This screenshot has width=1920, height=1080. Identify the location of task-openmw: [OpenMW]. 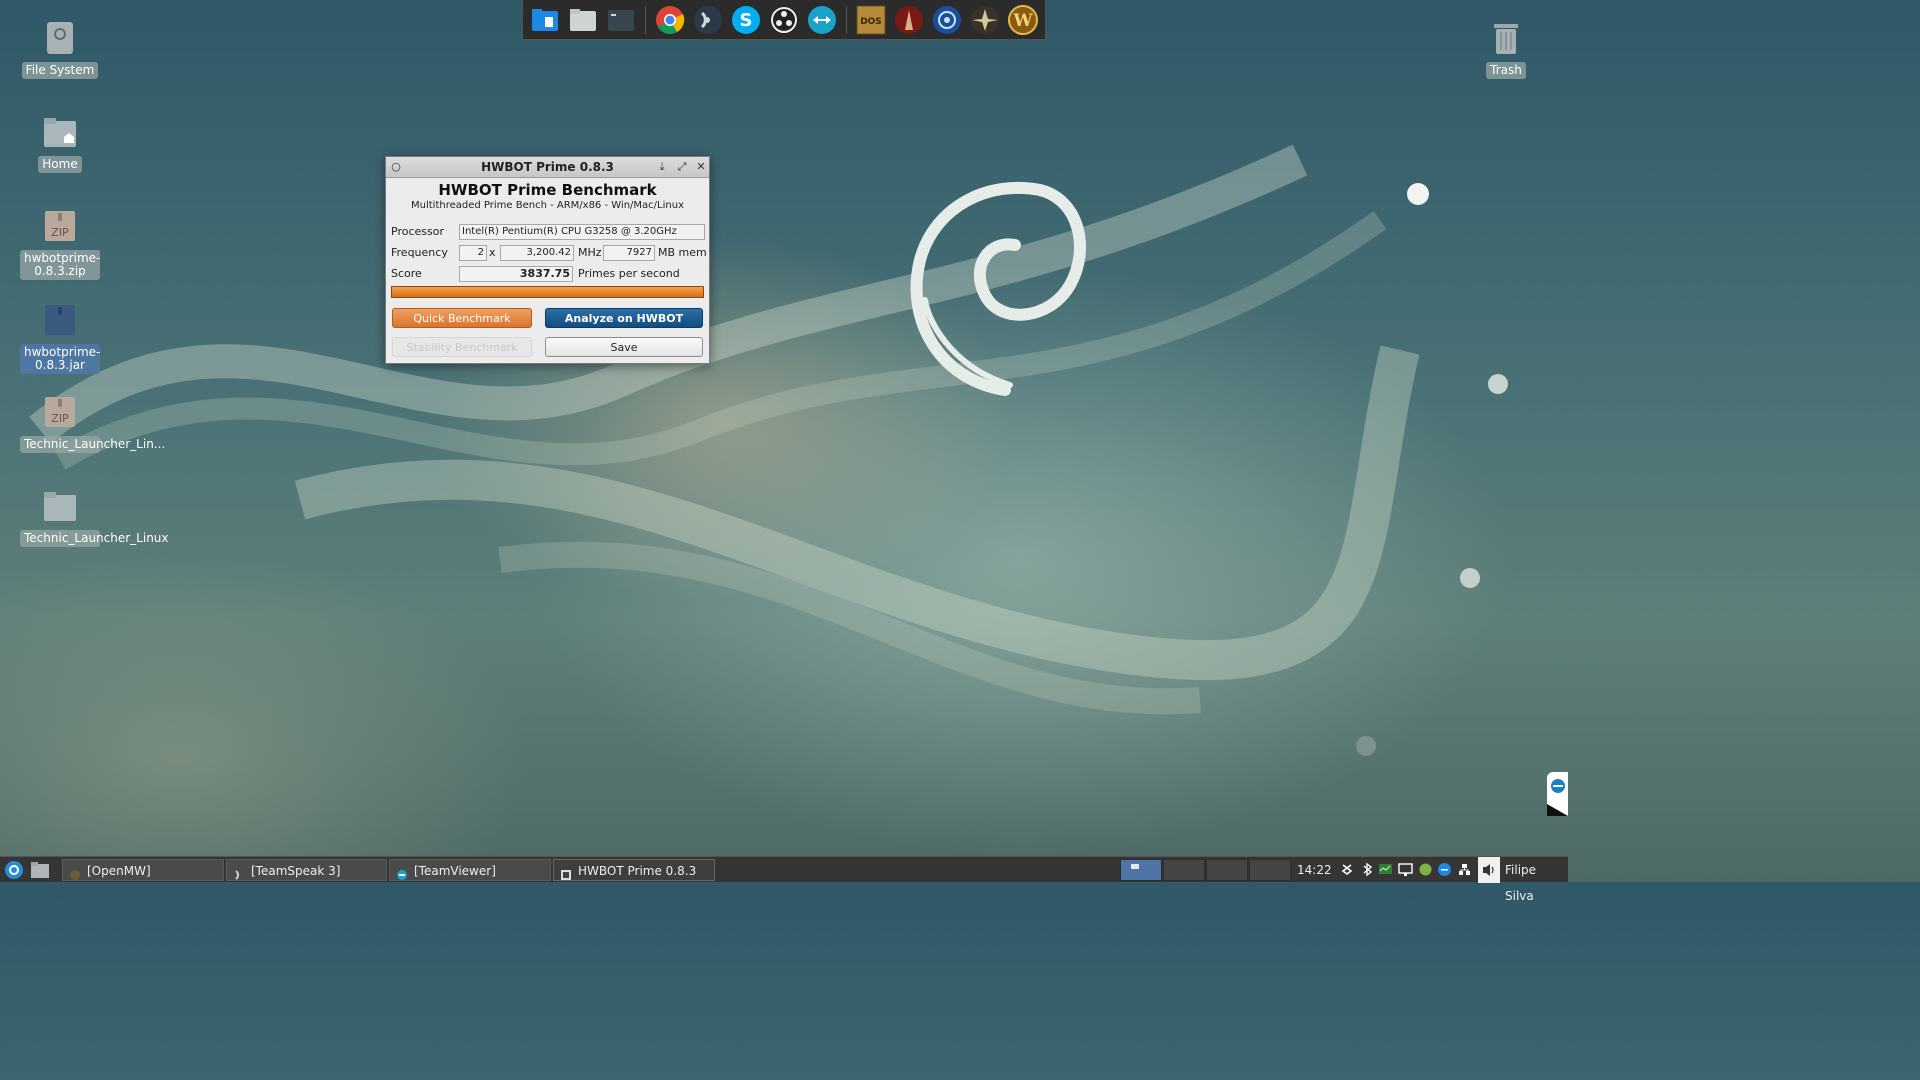
(143, 870).